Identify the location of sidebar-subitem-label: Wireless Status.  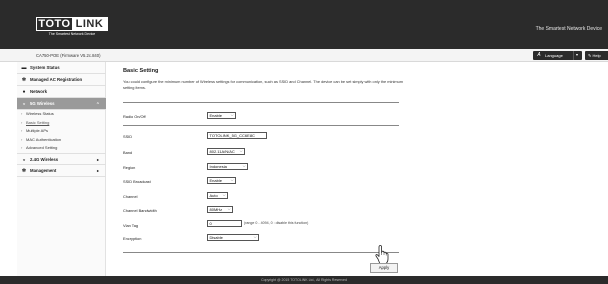
(40, 113).